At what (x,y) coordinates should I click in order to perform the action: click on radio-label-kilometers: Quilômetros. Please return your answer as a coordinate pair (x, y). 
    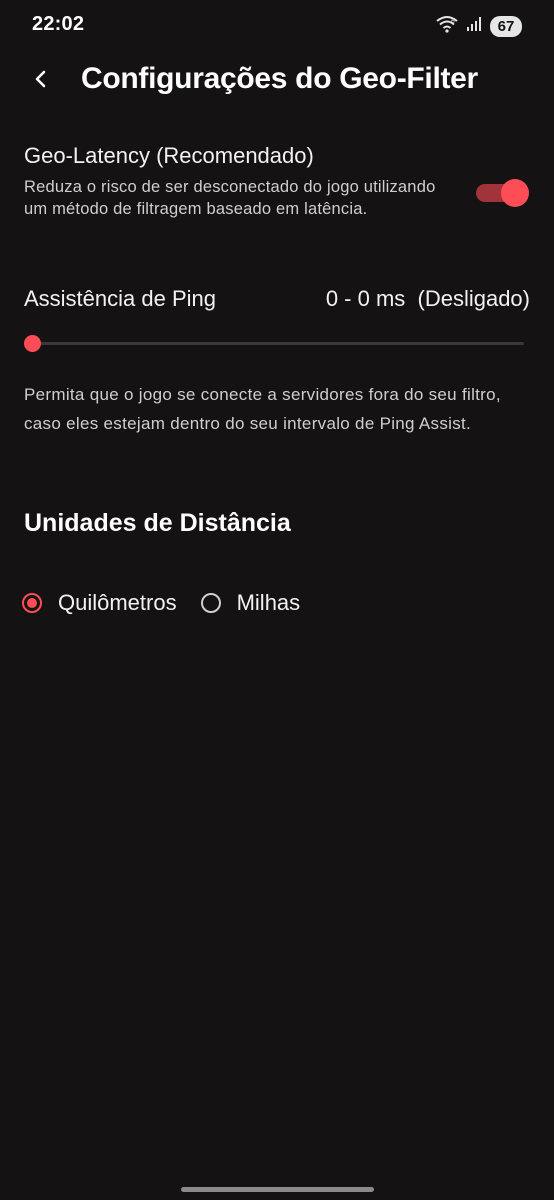
    Looking at the image, I should click on (117, 602).